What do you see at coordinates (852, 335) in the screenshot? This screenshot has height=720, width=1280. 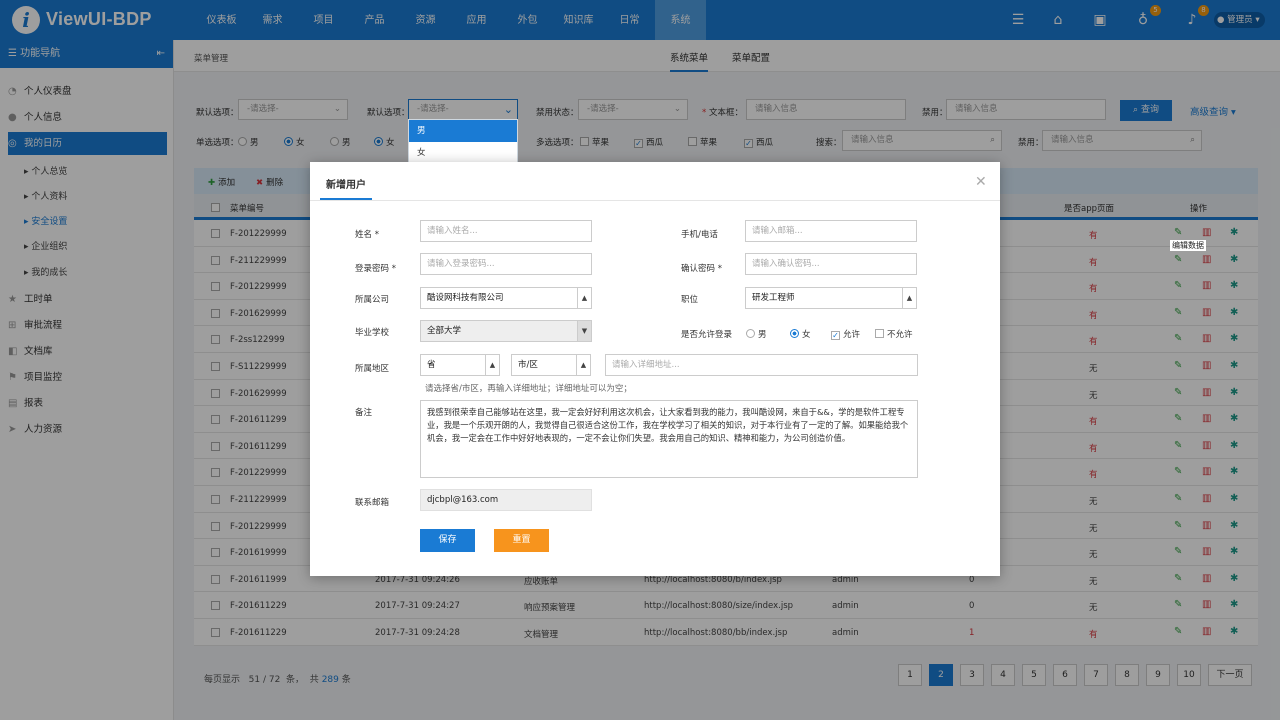 I see `checkbox-label: 允许` at bounding box center [852, 335].